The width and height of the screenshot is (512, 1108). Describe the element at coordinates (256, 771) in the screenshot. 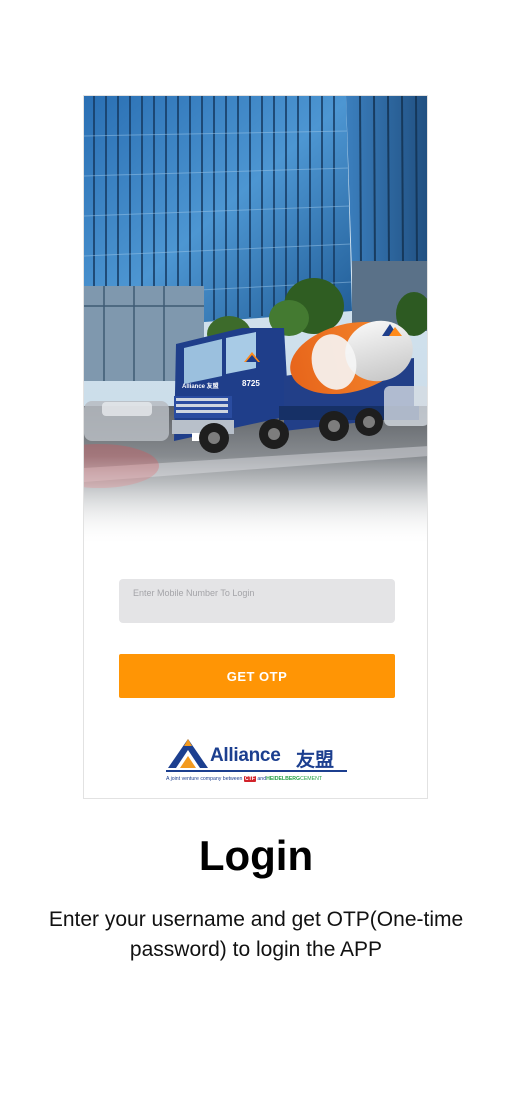

I see `logo-divider` at that location.